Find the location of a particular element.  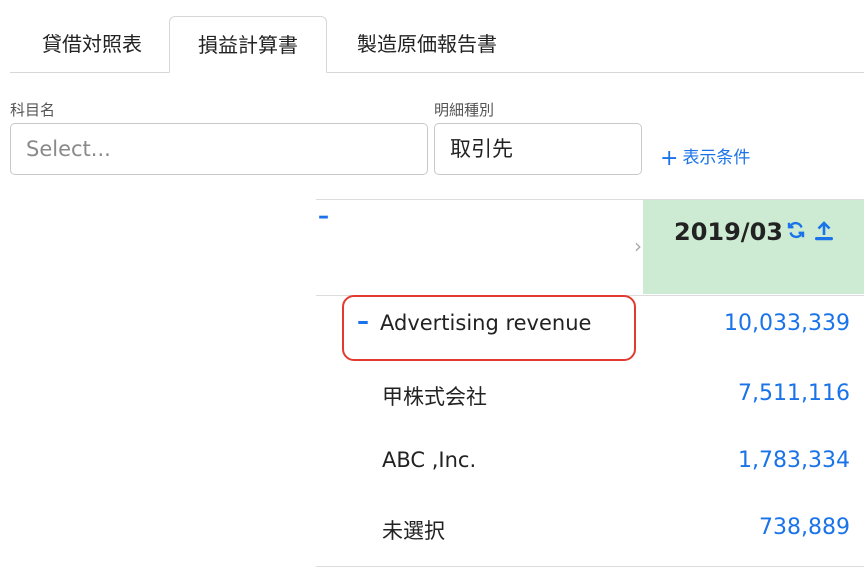

row-label: 未選択 is located at coordinates (413, 531).